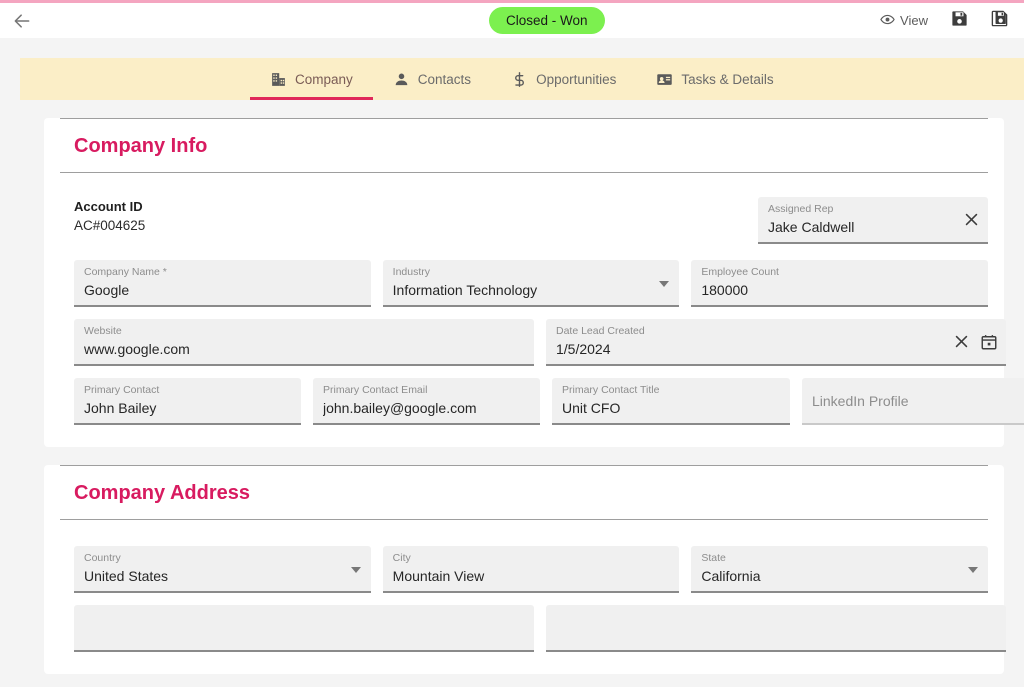  What do you see at coordinates (583, 349) in the screenshot?
I see `date-lead-created-value: 1/5/2024` at bounding box center [583, 349].